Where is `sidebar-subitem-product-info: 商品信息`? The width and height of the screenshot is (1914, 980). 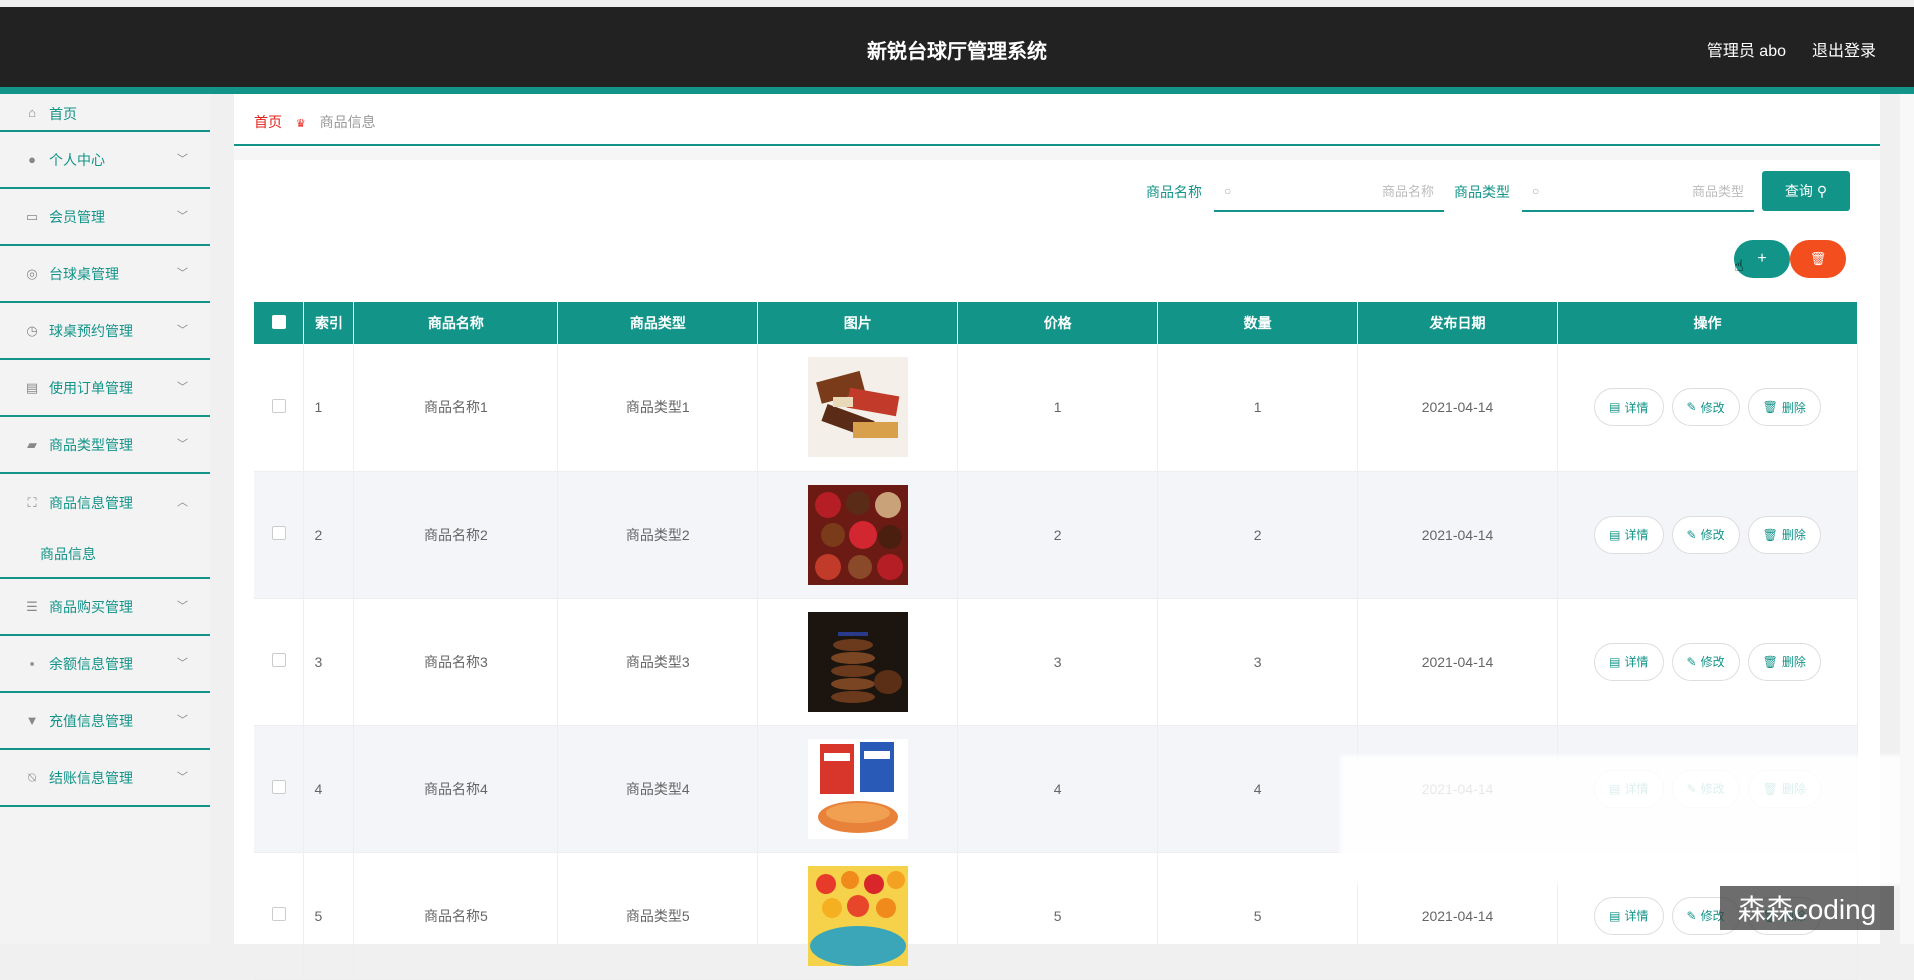 sidebar-subitem-product-info: 商品信息 is located at coordinates (105, 555).